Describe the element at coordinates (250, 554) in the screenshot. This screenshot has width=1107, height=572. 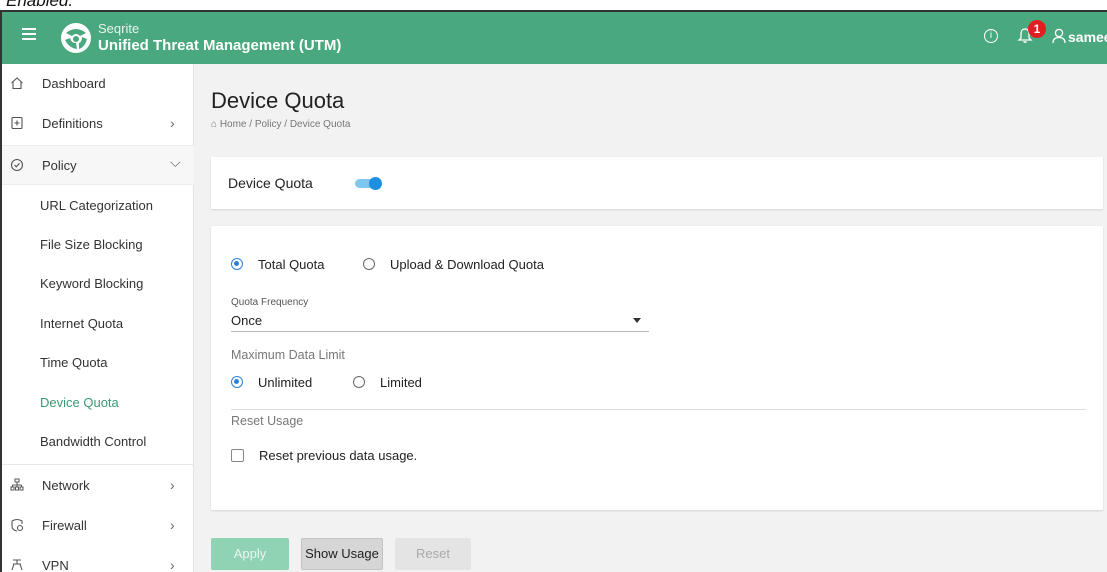
I see `apply-button: Apply` at that location.